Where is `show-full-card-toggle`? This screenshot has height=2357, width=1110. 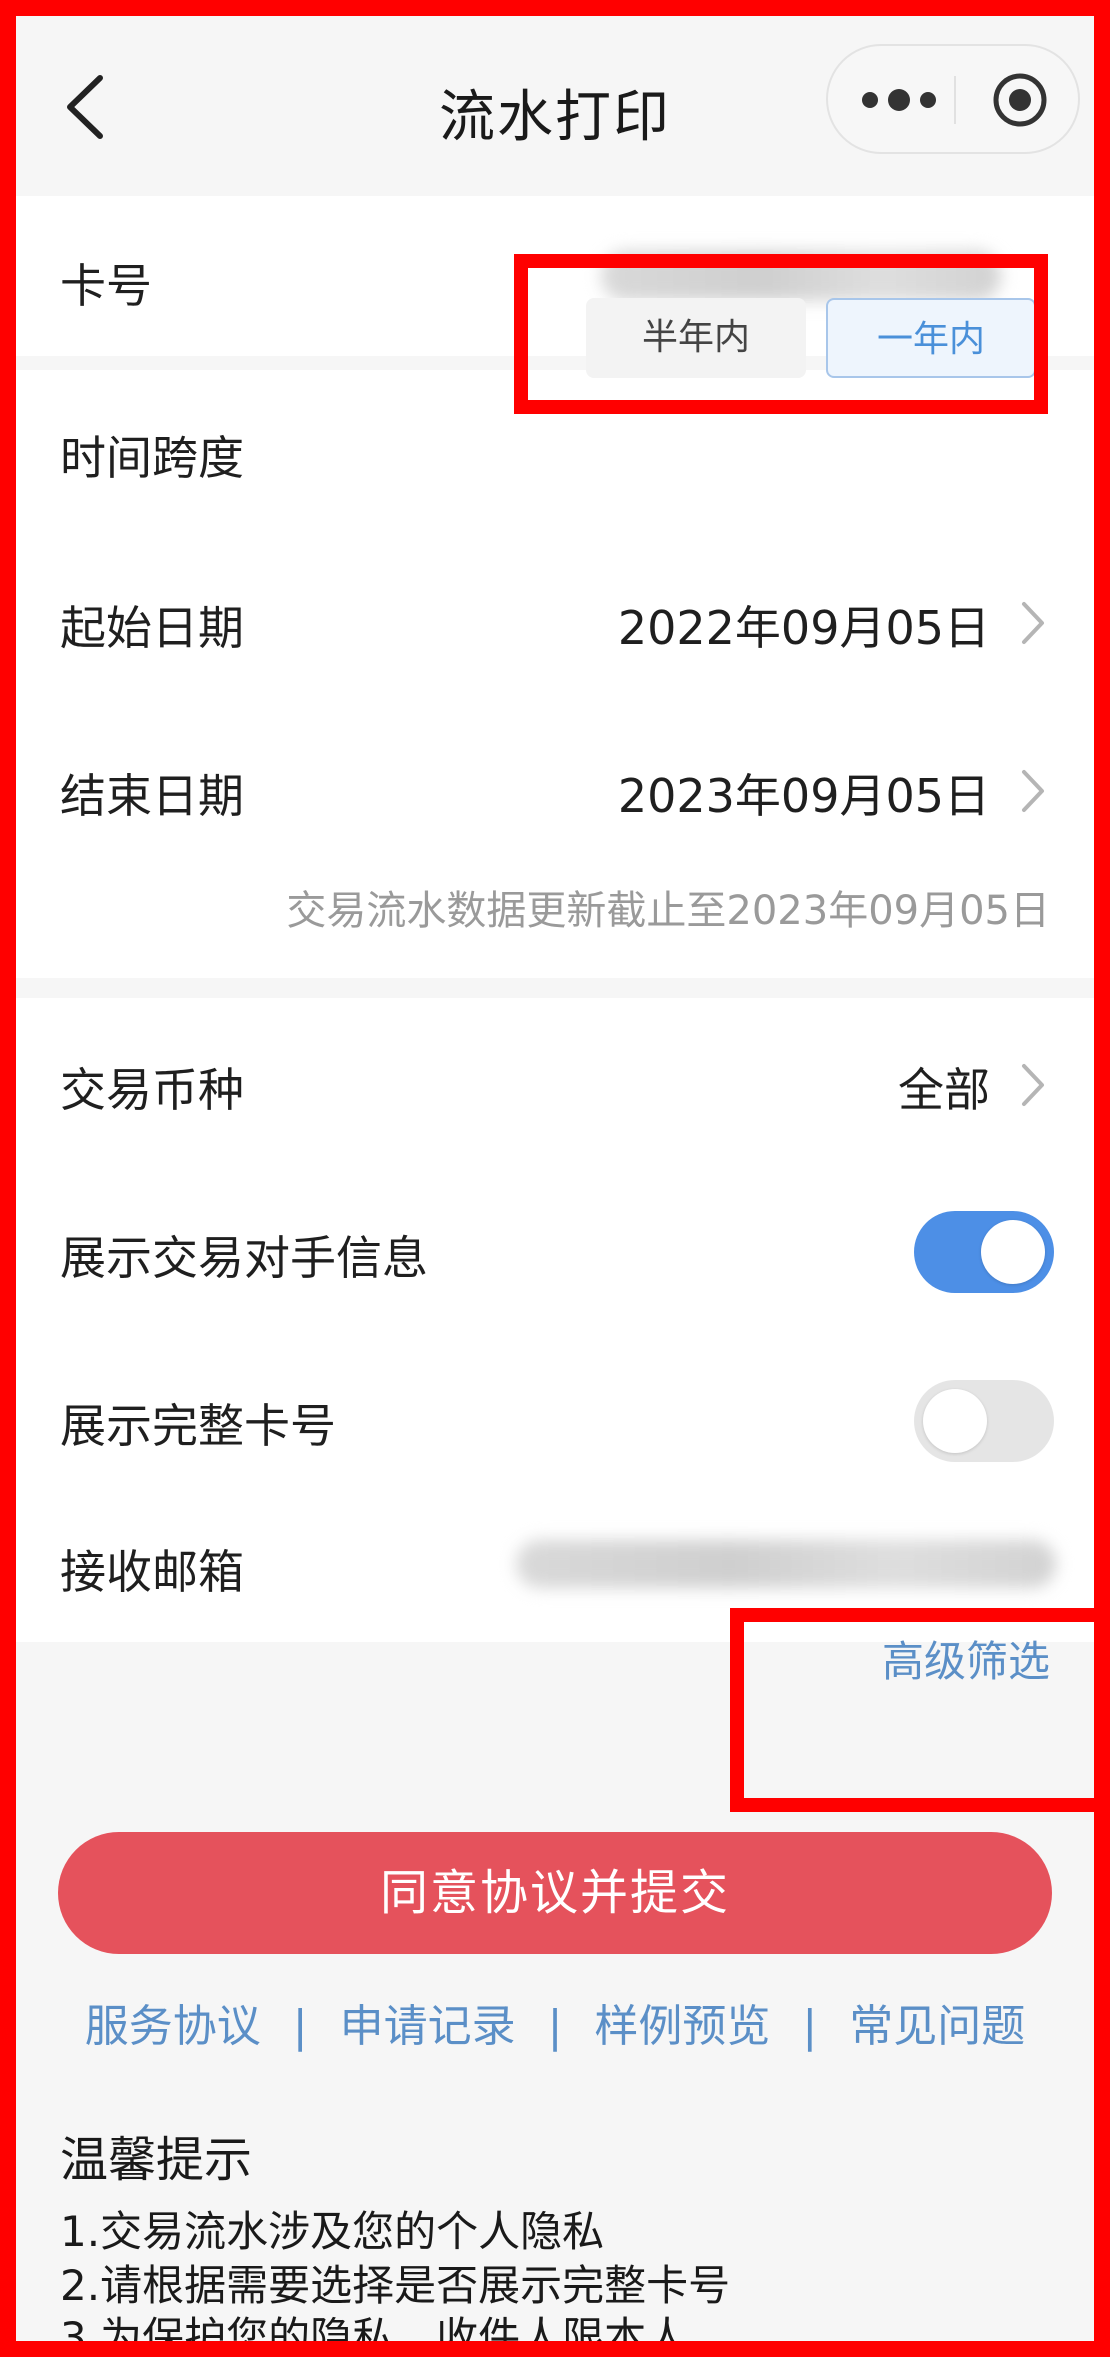
show-full-card-toggle is located at coordinates (984, 1421).